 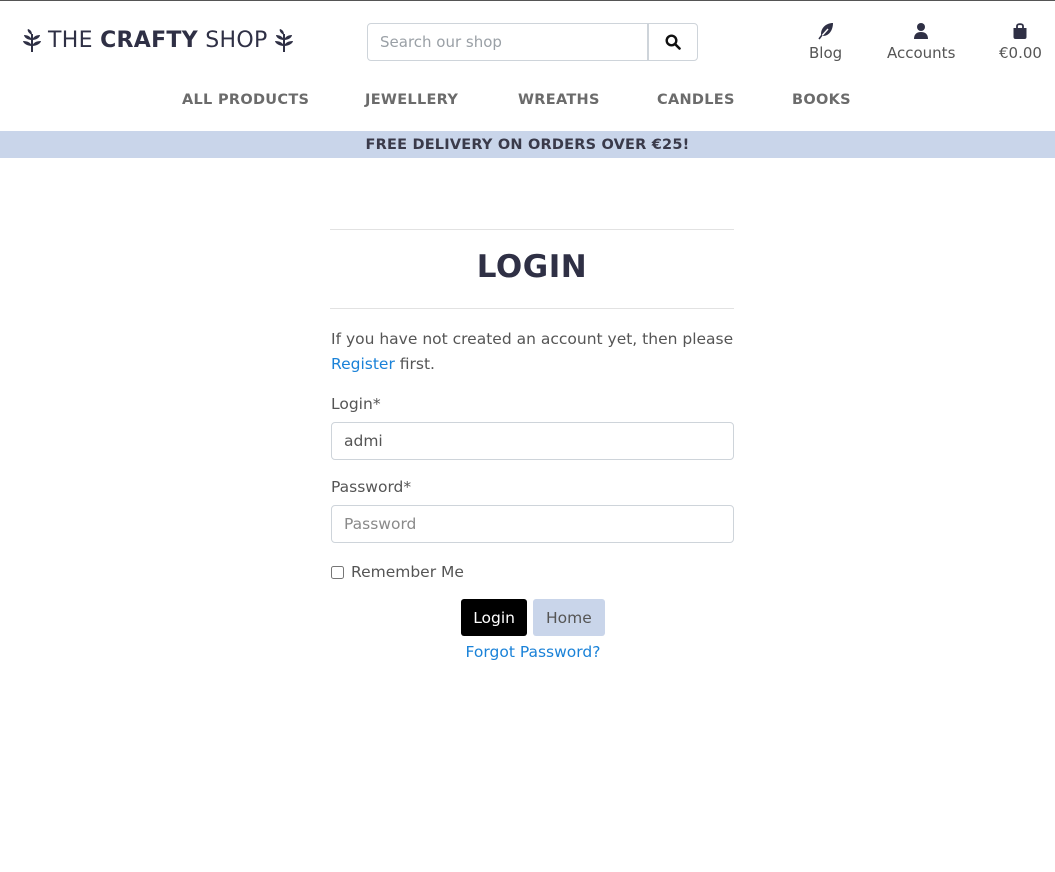 What do you see at coordinates (411, 100) in the screenshot?
I see `nav-jewellery: JEWELLERY` at bounding box center [411, 100].